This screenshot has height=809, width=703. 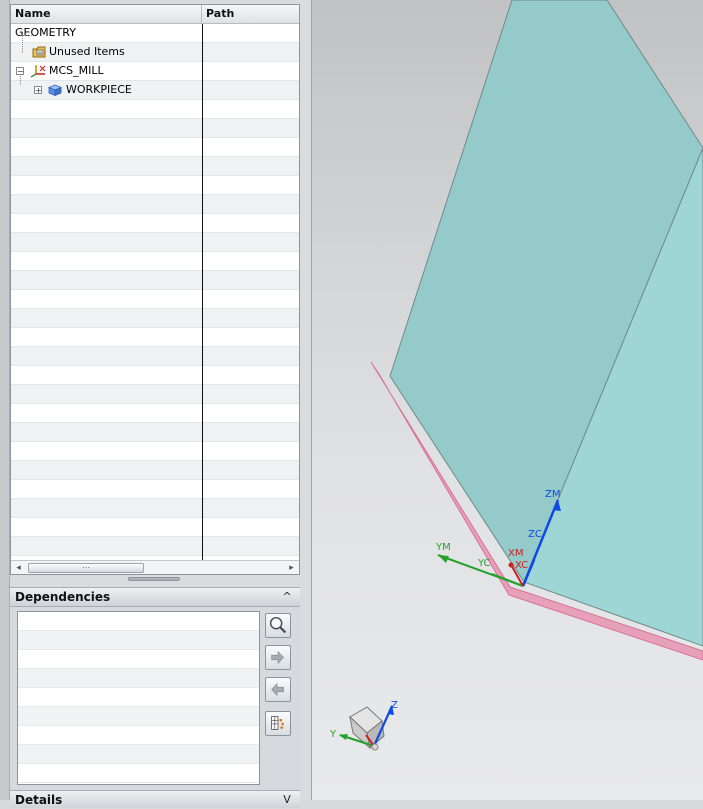 I want to click on zm-label: ZM, so click(x=552, y=494).